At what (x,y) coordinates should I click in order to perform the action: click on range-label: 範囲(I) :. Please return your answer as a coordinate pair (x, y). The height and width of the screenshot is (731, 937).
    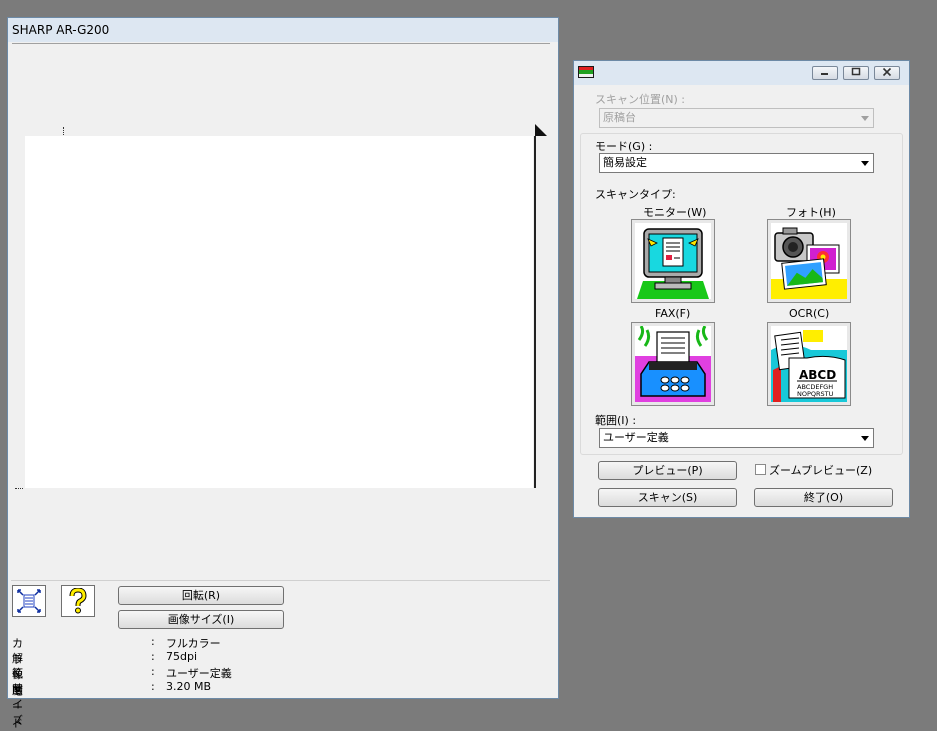
    Looking at the image, I should click on (616, 420).